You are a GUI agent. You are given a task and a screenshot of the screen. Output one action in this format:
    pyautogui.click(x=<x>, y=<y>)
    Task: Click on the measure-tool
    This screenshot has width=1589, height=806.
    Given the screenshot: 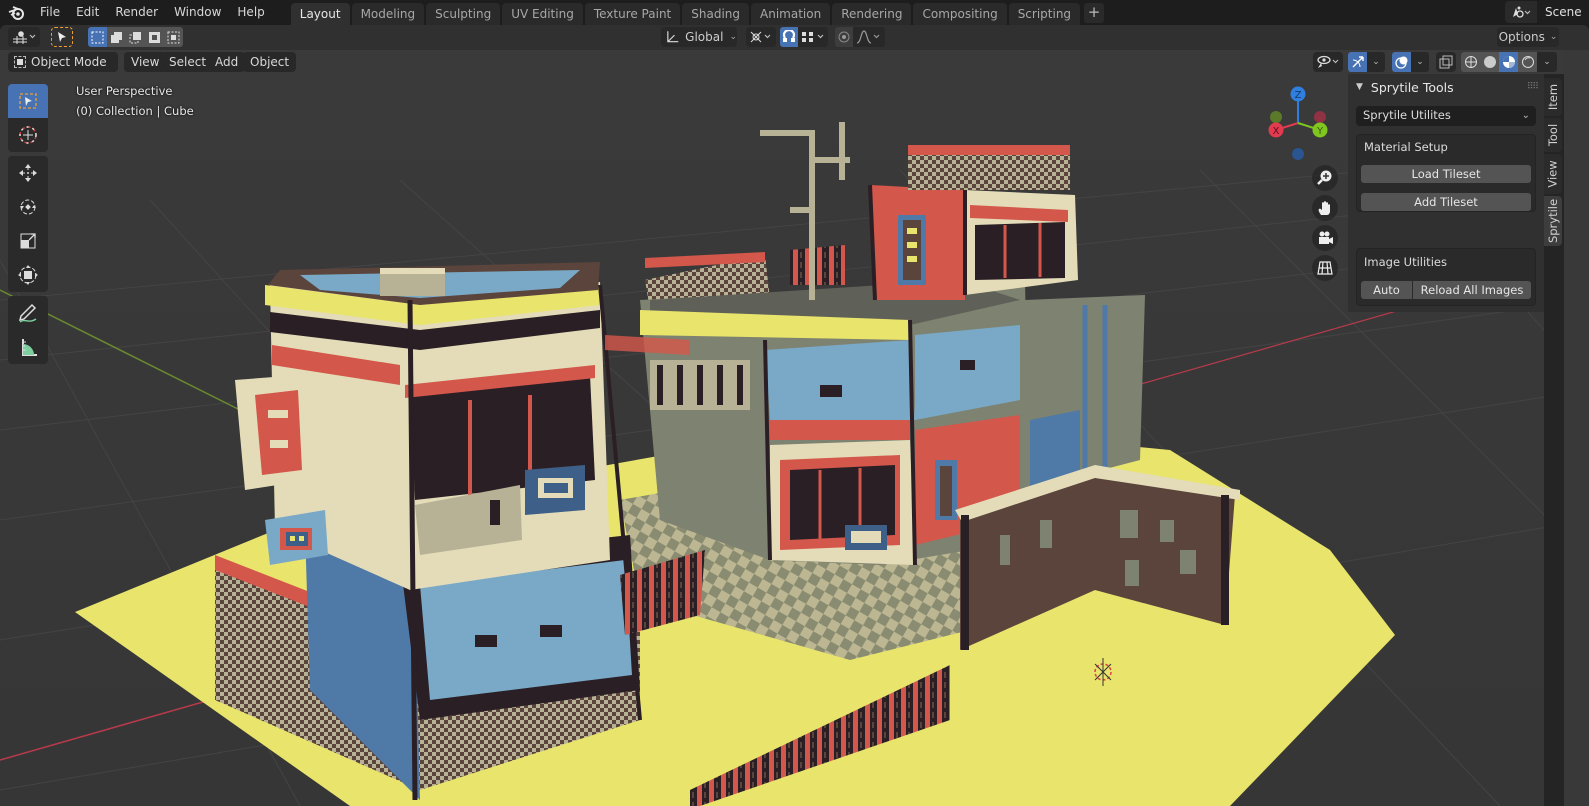 What is the action you would take?
    pyautogui.click(x=28, y=347)
    